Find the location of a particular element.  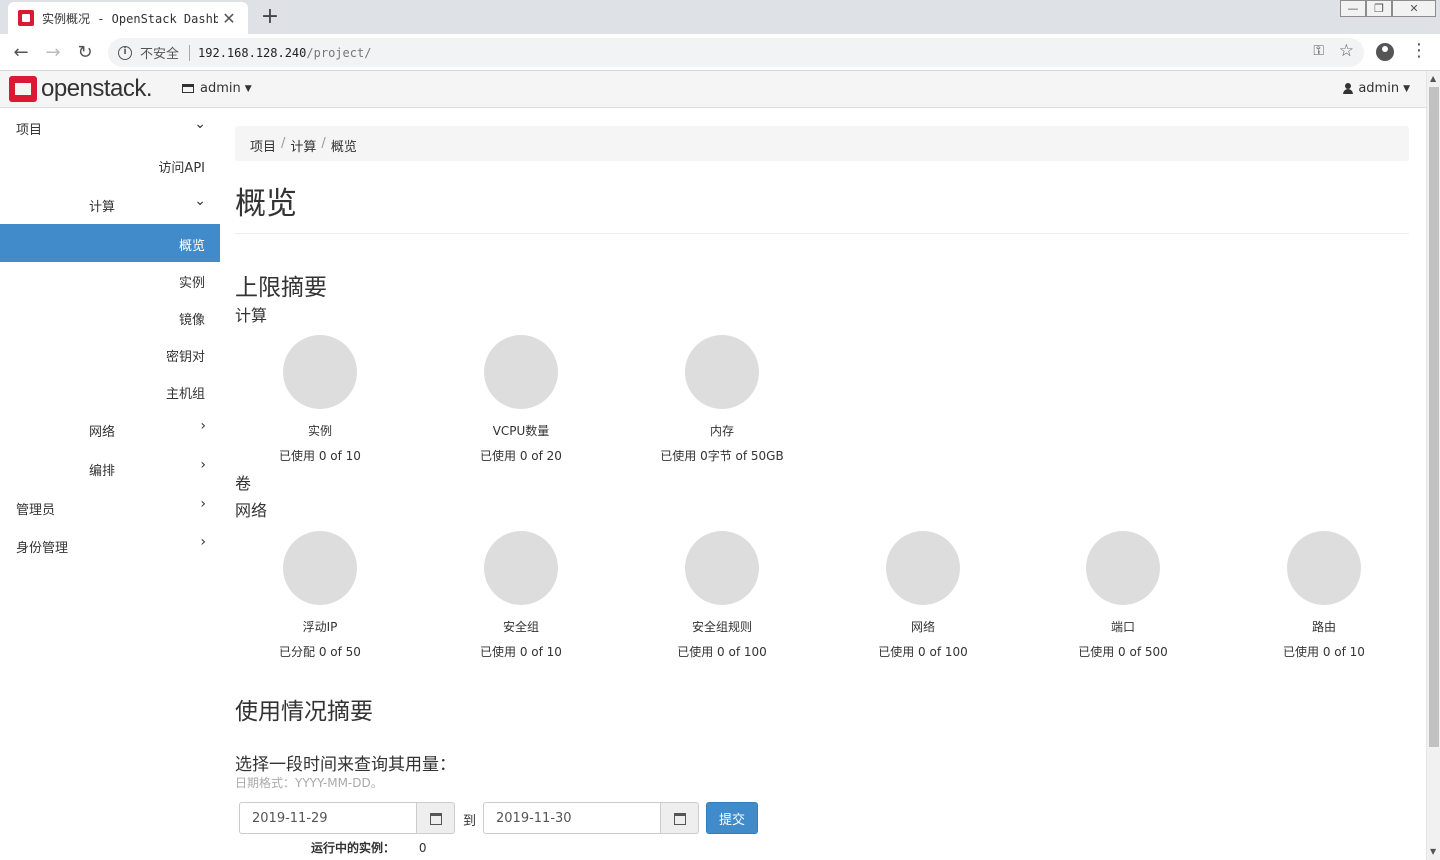

user-menu: admin ▼ is located at coordinates (1376, 88).